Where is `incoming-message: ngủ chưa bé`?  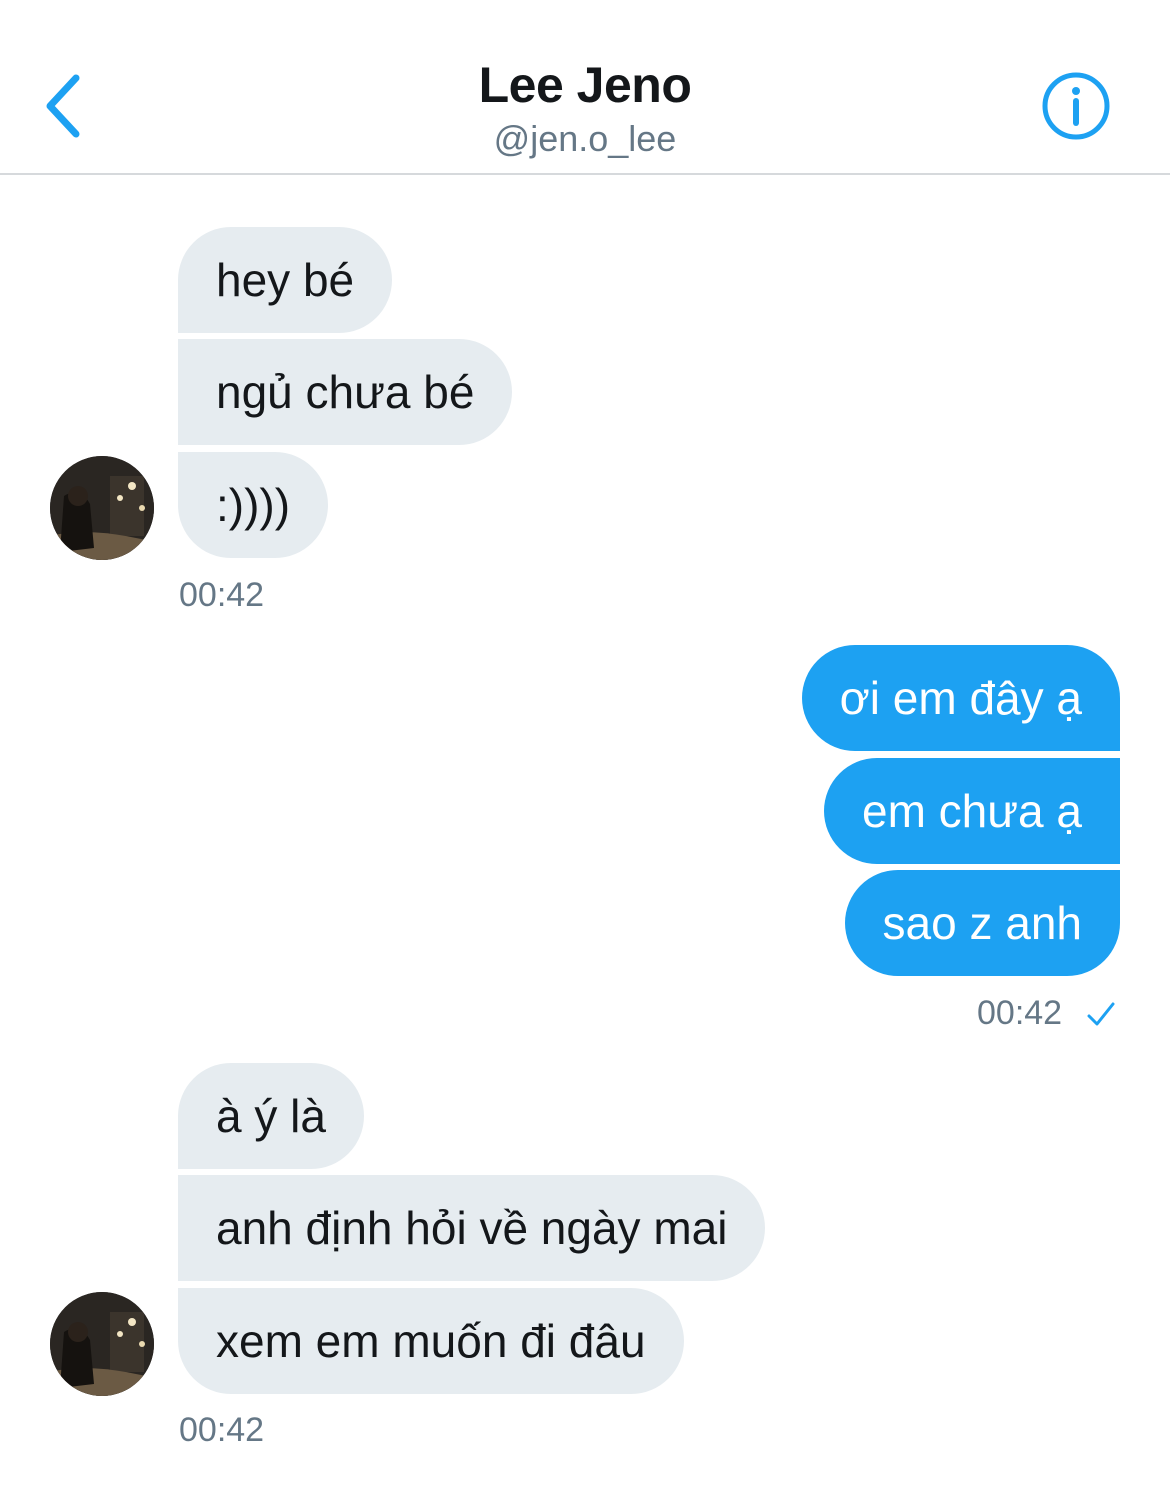 incoming-message: ngủ chưa bé is located at coordinates (345, 392).